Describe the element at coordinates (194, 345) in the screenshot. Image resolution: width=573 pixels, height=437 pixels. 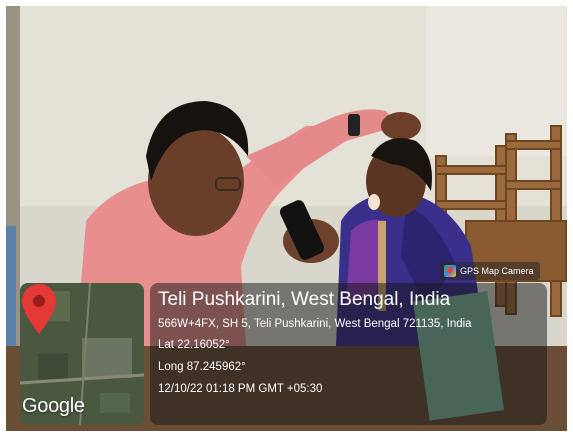
I see `location-latitude: Lat 22.16052°` at that location.